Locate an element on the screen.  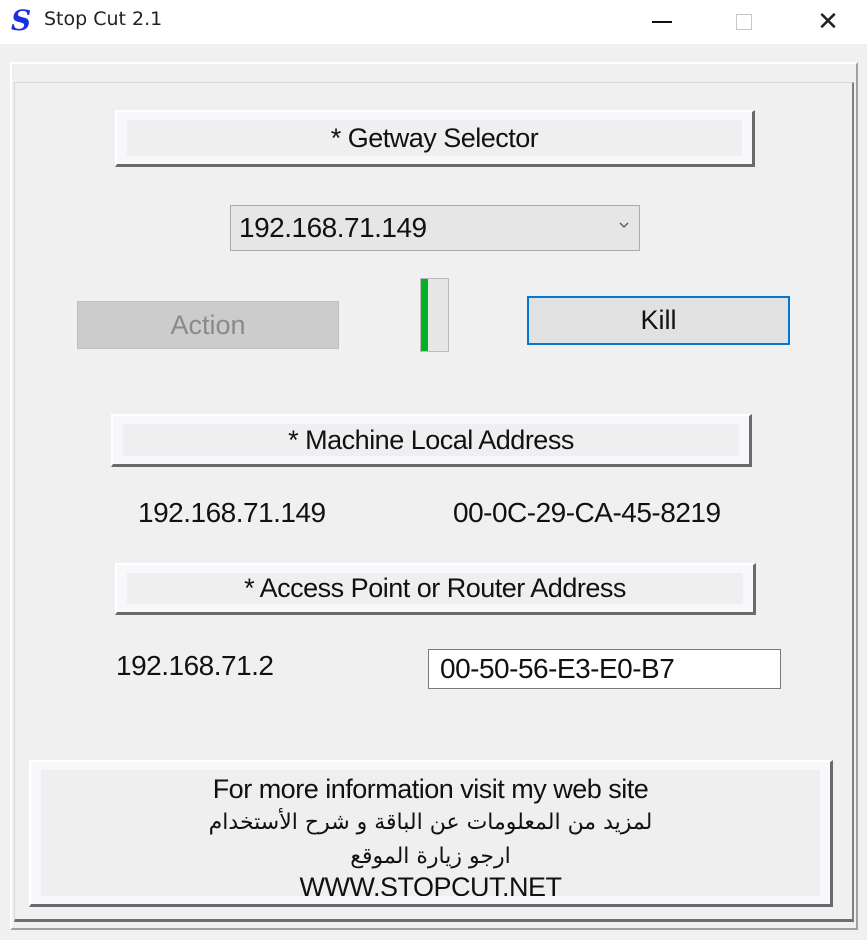
gateway-selector-label: * Getway Selector is located at coordinates (434, 137).